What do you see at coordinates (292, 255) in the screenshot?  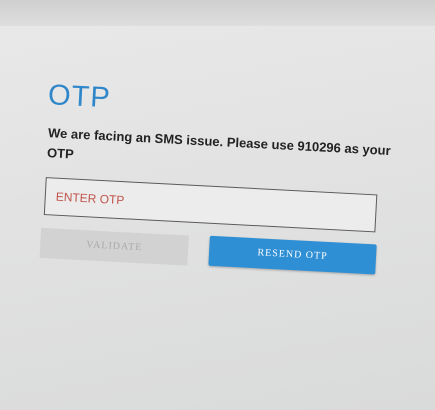 I see `resend-otp-button: RESEND OTP` at bounding box center [292, 255].